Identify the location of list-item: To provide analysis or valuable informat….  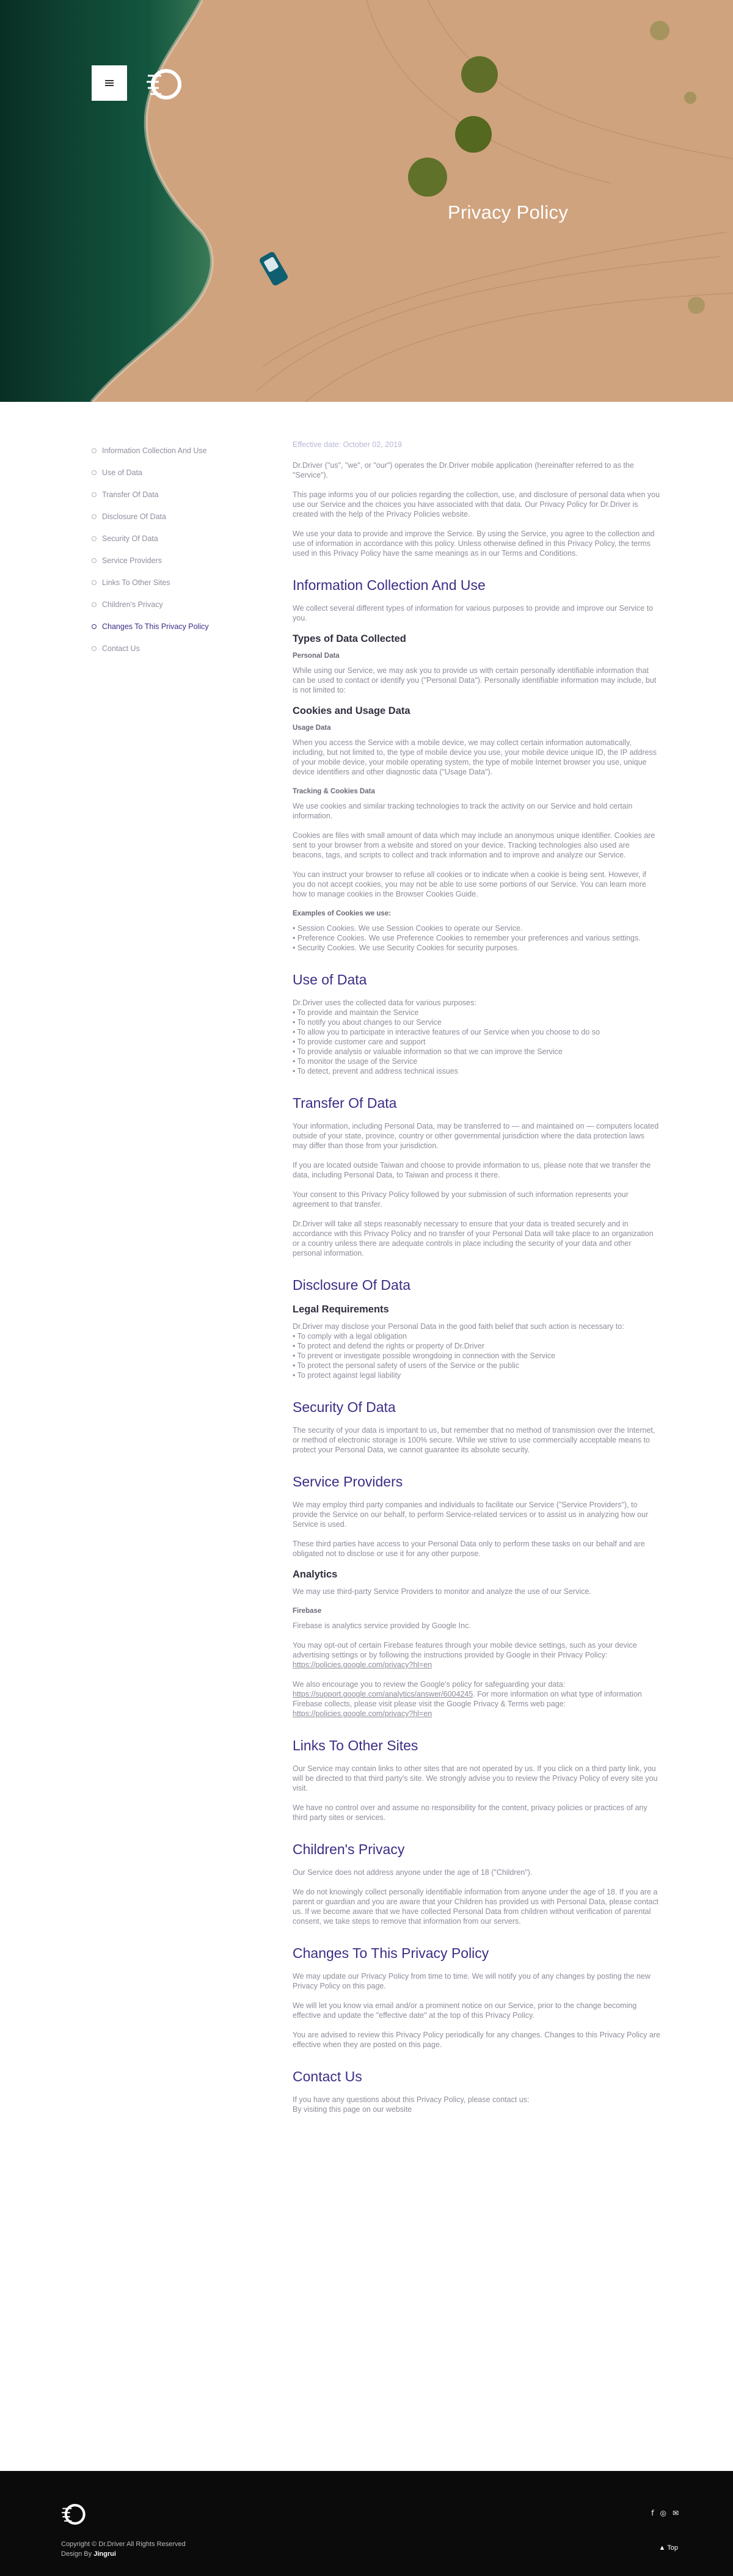
(476, 1052).